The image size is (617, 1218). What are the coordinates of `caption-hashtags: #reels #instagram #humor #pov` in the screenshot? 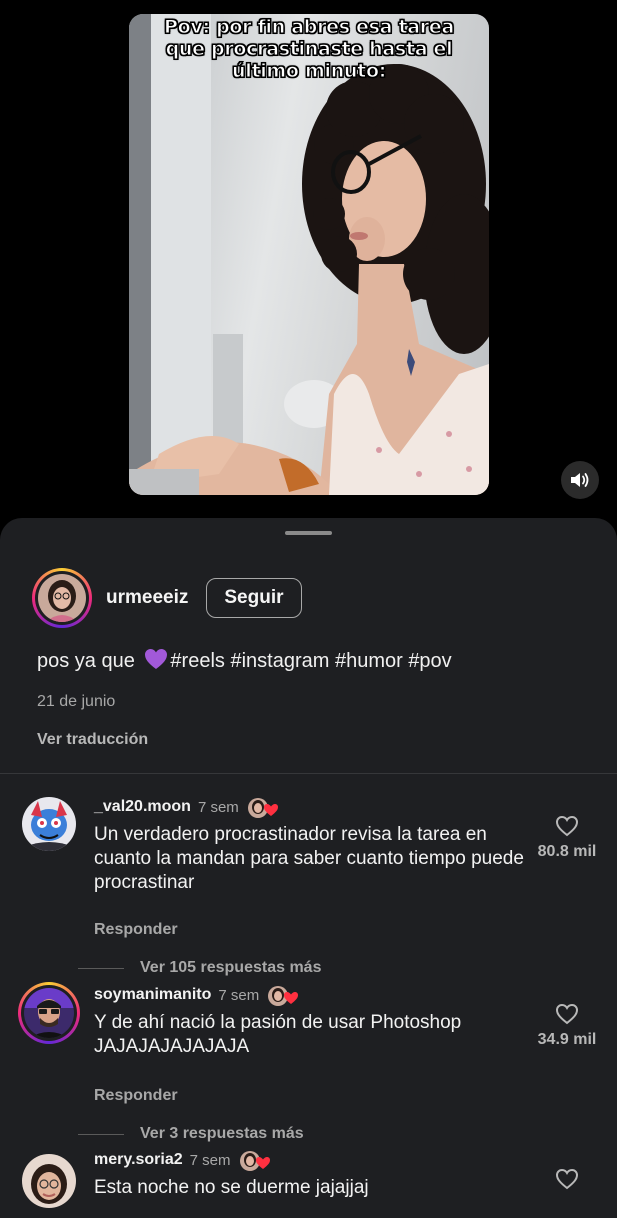 It's located at (310, 661).